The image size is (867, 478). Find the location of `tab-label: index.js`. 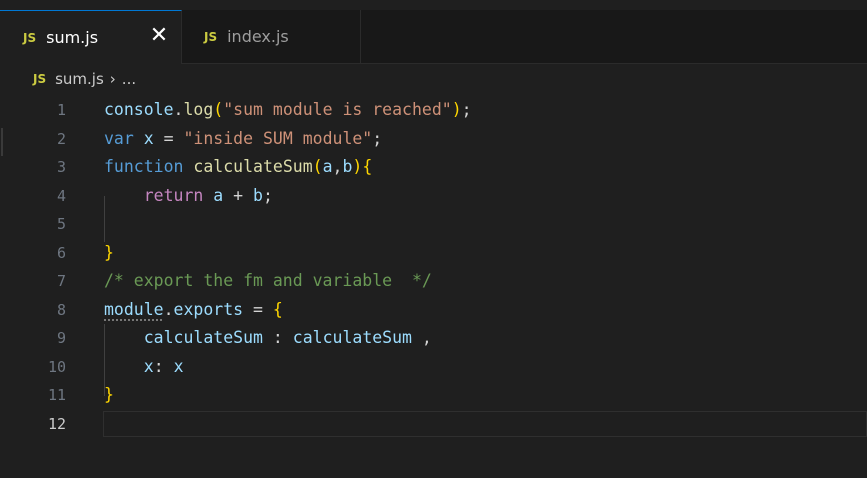

tab-label: index.js is located at coordinates (258, 36).